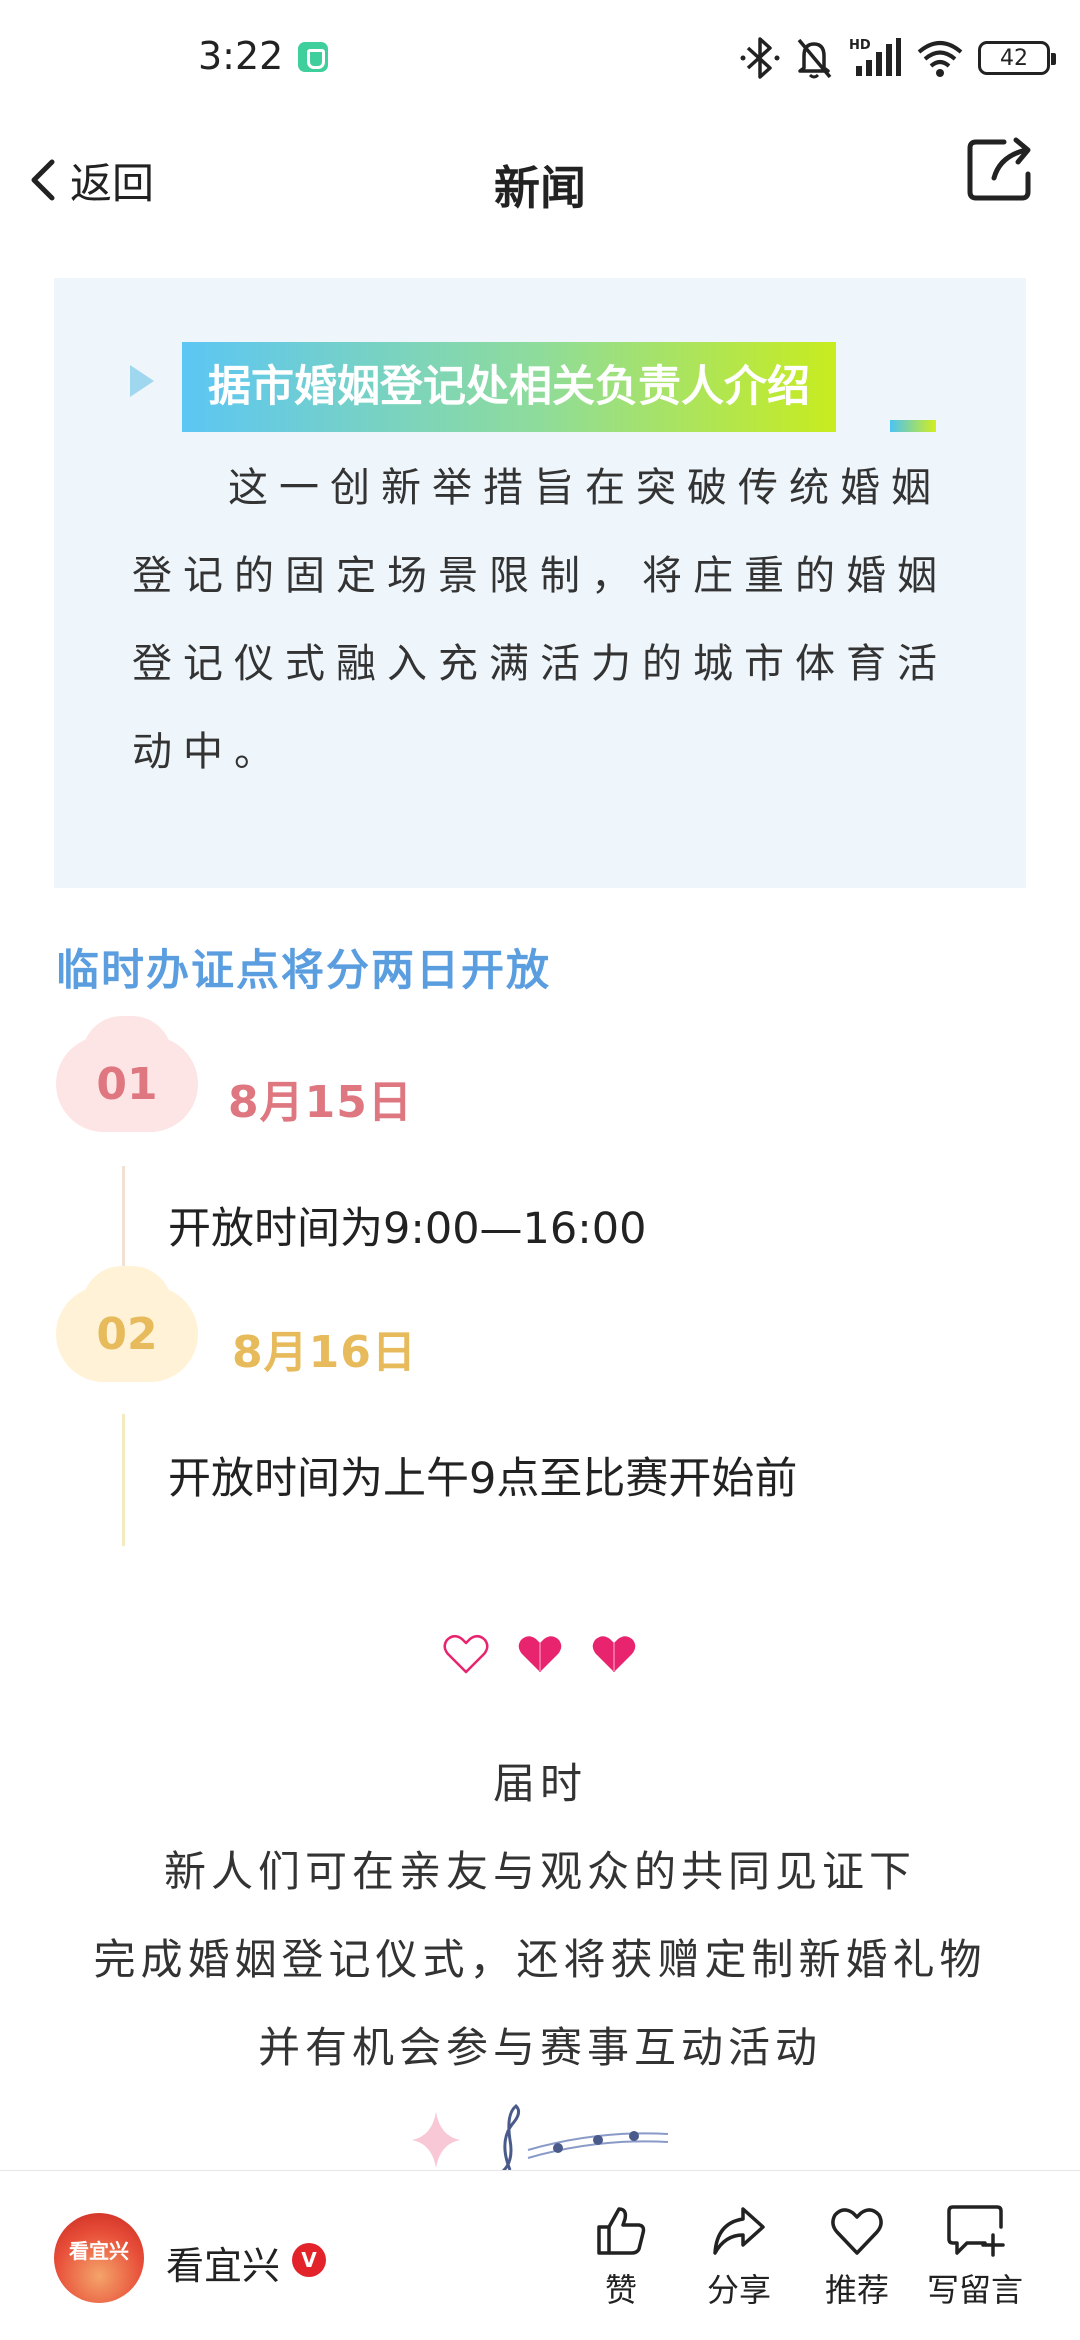 This screenshot has width=1080, height=2340. I want to click on verified-badge: V, so click(309, 2260).